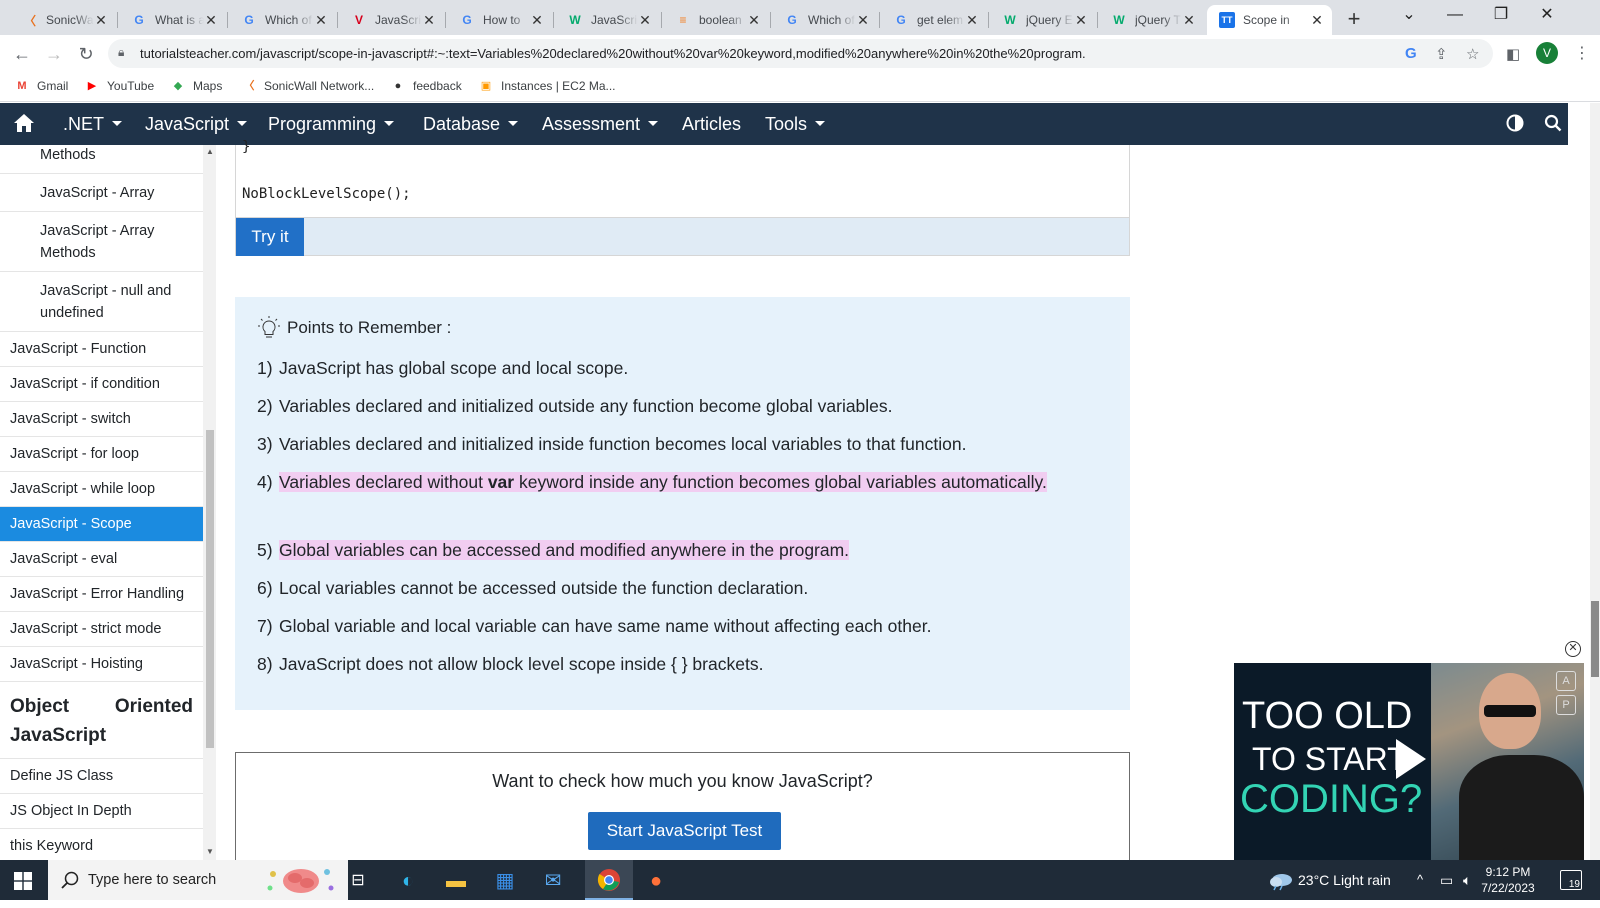 This screenshot has width=1600, height=908. Describe the element at coordinates (1420, 879) in the screenshot. I see `show-hidden-icons-icon: ^` at that location.